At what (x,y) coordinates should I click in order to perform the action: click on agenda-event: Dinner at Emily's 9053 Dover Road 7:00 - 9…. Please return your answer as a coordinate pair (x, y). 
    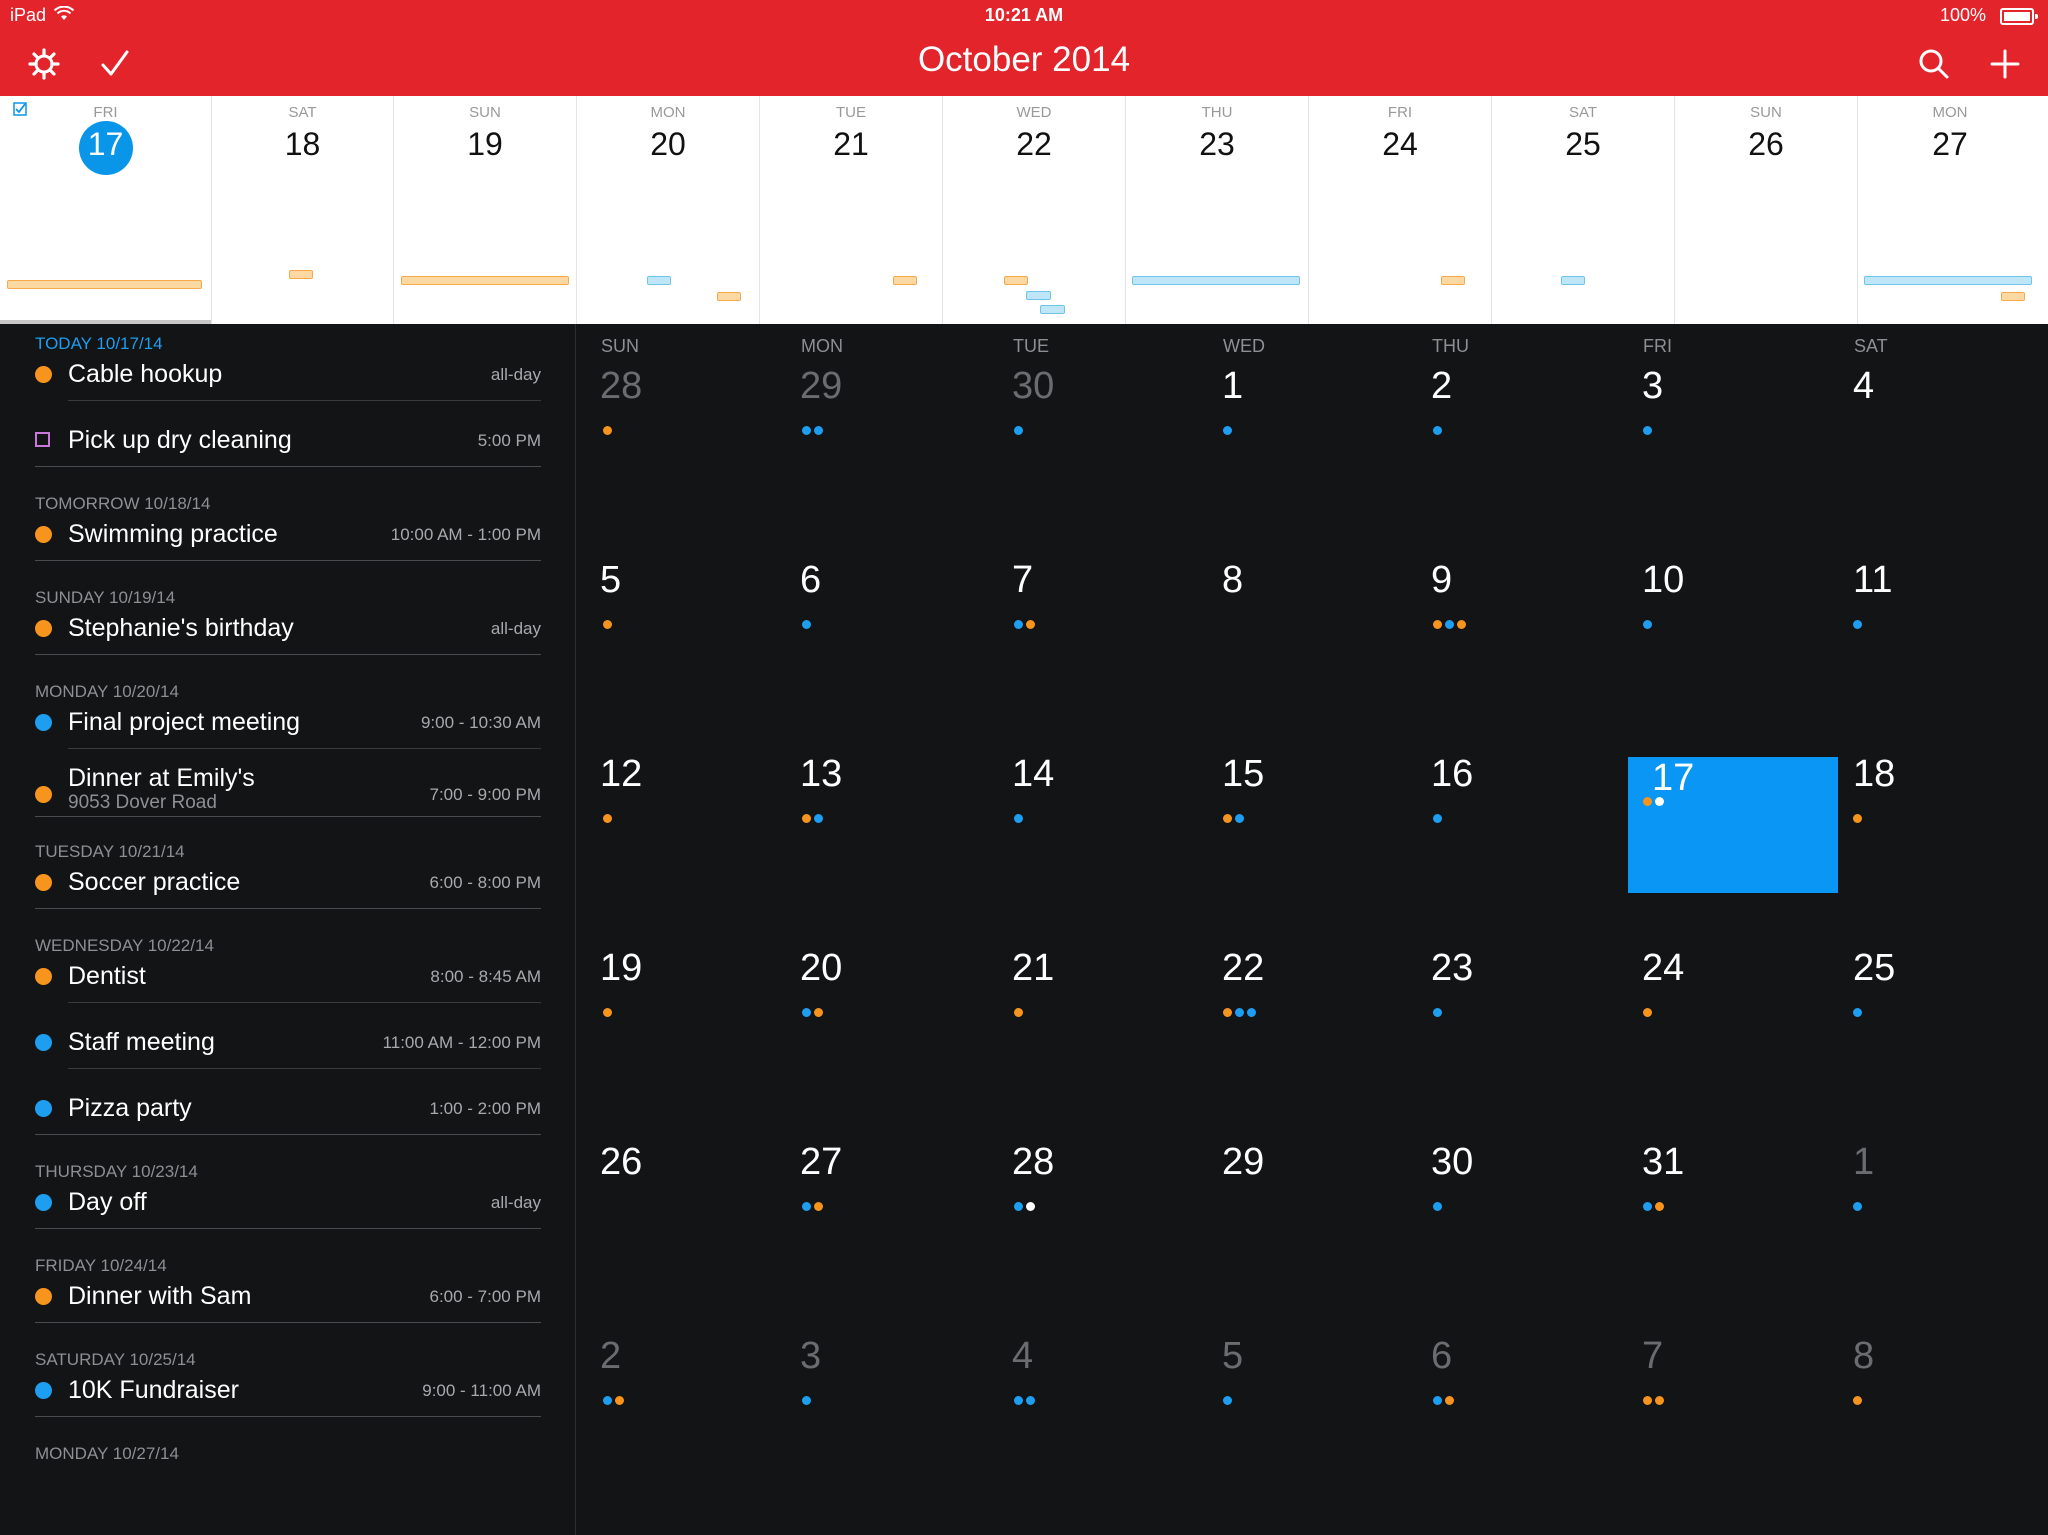
    Looking at the image, I should click on (288, 798).